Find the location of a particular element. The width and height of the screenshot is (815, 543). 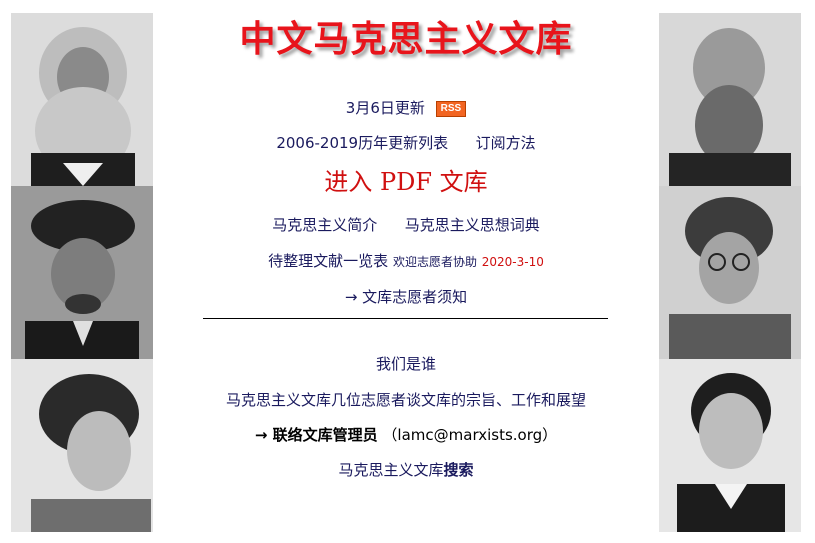

portrait-lenin-image is located at coordinates (82, 272).